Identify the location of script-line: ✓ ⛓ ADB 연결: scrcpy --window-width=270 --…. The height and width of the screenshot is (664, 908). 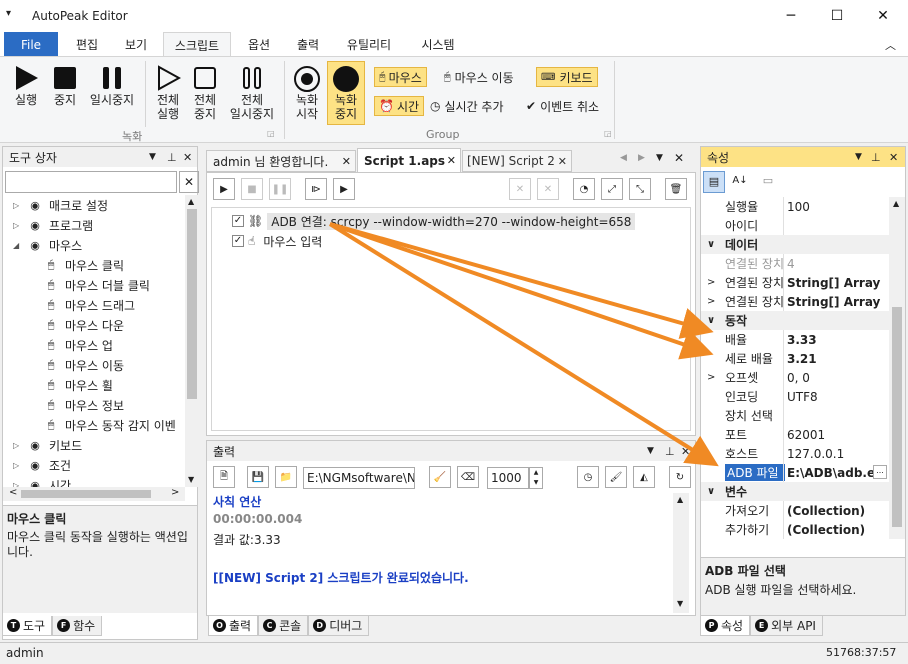
(434, 221).